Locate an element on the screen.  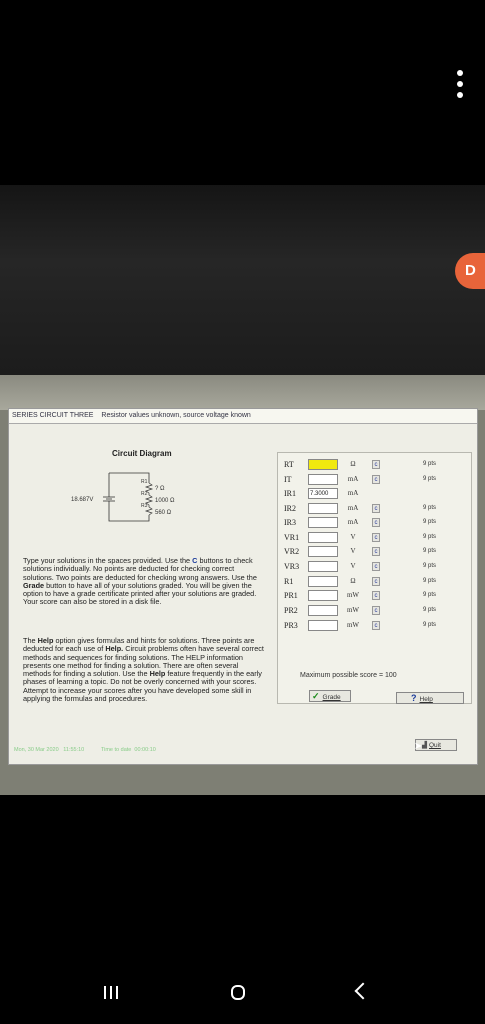
status-time: 11:55:10 is located at coordinates (74, 750).